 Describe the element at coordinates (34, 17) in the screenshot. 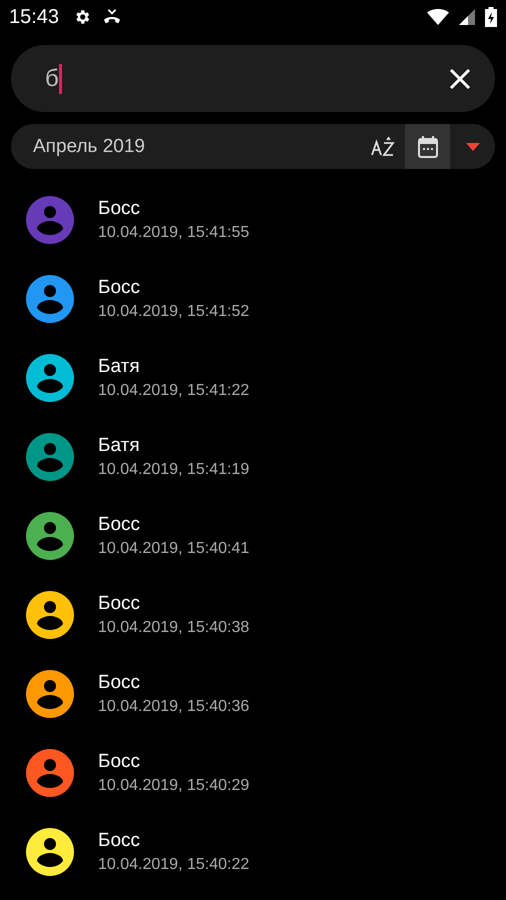

I see `status-time: 15:43` at that location.